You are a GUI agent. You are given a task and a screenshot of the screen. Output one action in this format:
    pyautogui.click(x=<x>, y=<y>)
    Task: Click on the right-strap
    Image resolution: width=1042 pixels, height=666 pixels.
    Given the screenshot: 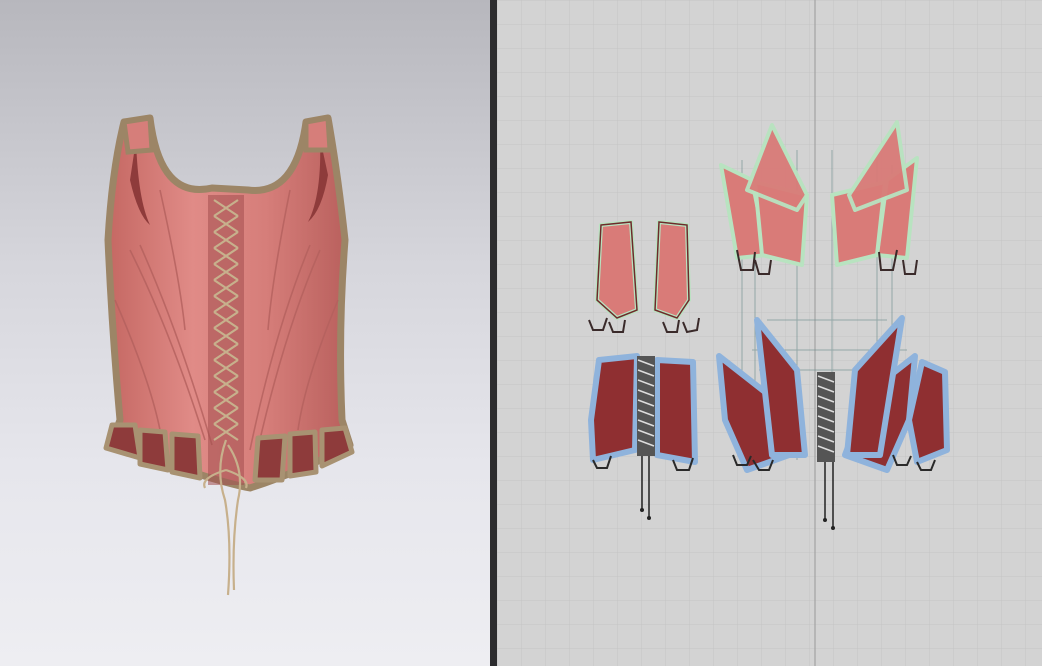 What is the action you would take?
    pyautogui.click(x=318, y=134)
    